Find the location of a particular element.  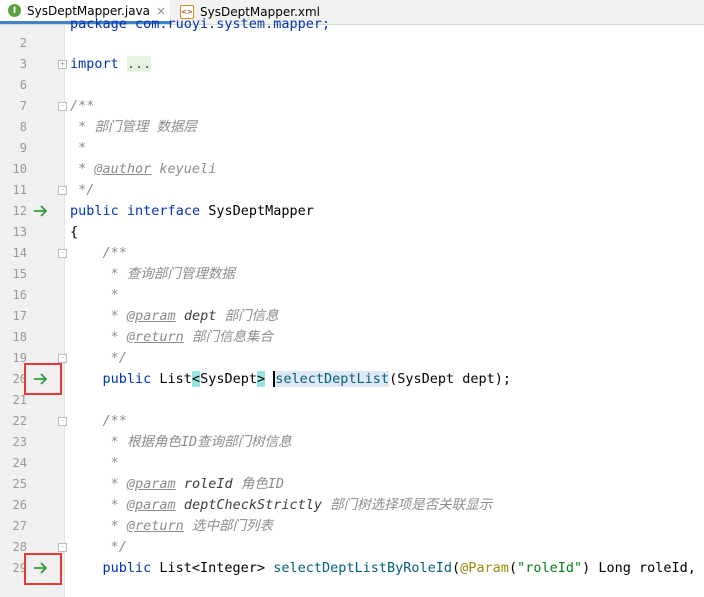

code-line: 17 * @param dept 部门信息 is located at coordinates (352, 316).